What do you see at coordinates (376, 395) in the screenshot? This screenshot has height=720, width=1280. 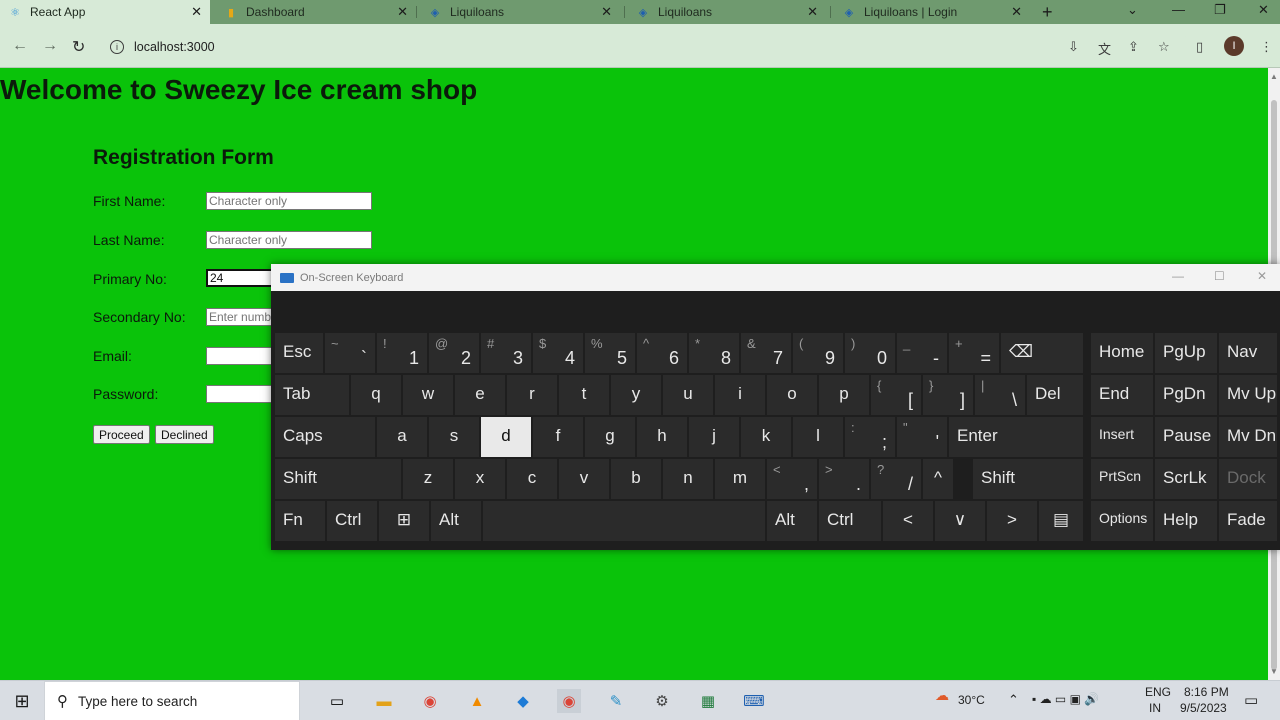 I see `key-q: q` at bounding box center [376, 395].